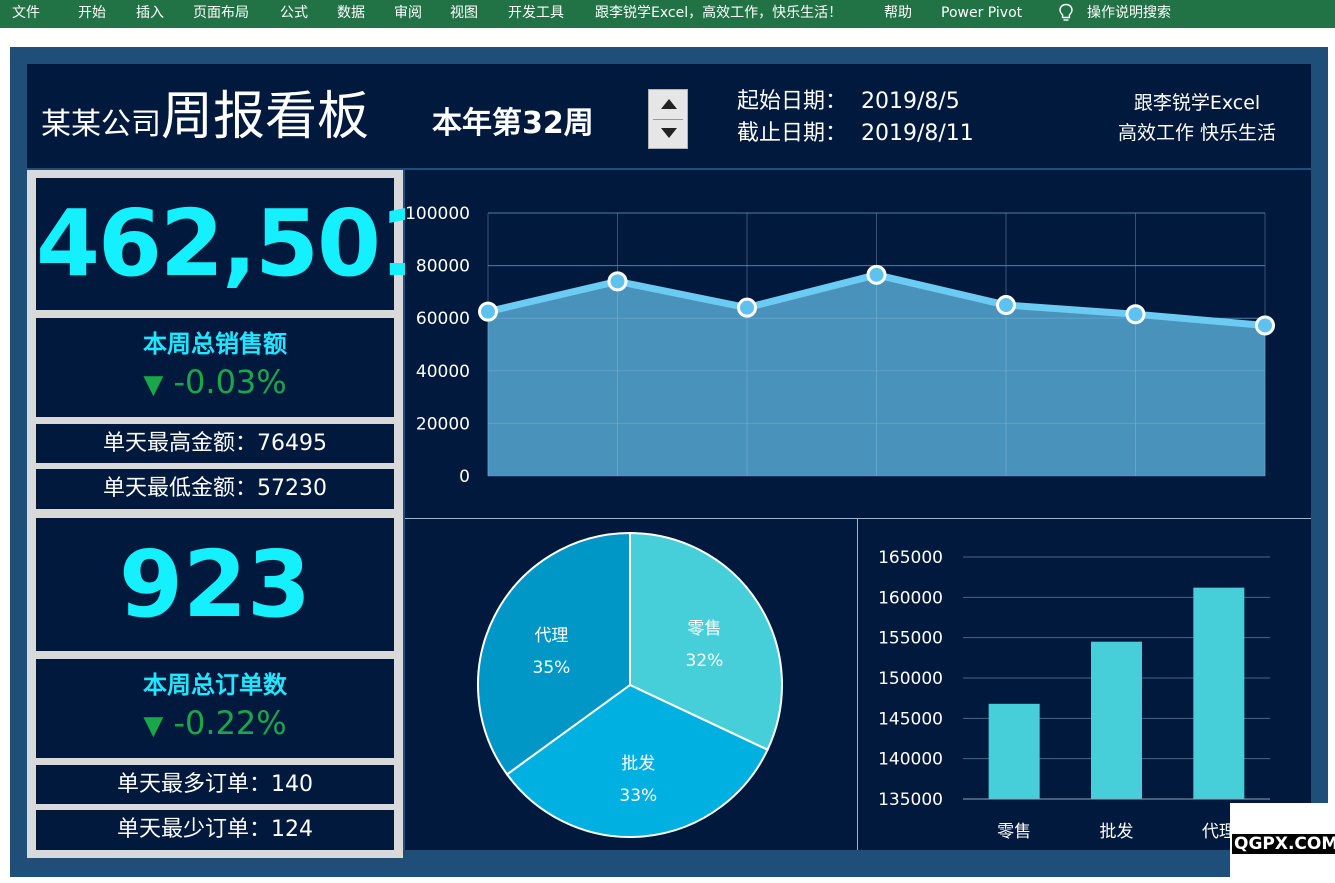 The image size is (1335, 883). I want to click on orders-total: 923, so click(215, 584).